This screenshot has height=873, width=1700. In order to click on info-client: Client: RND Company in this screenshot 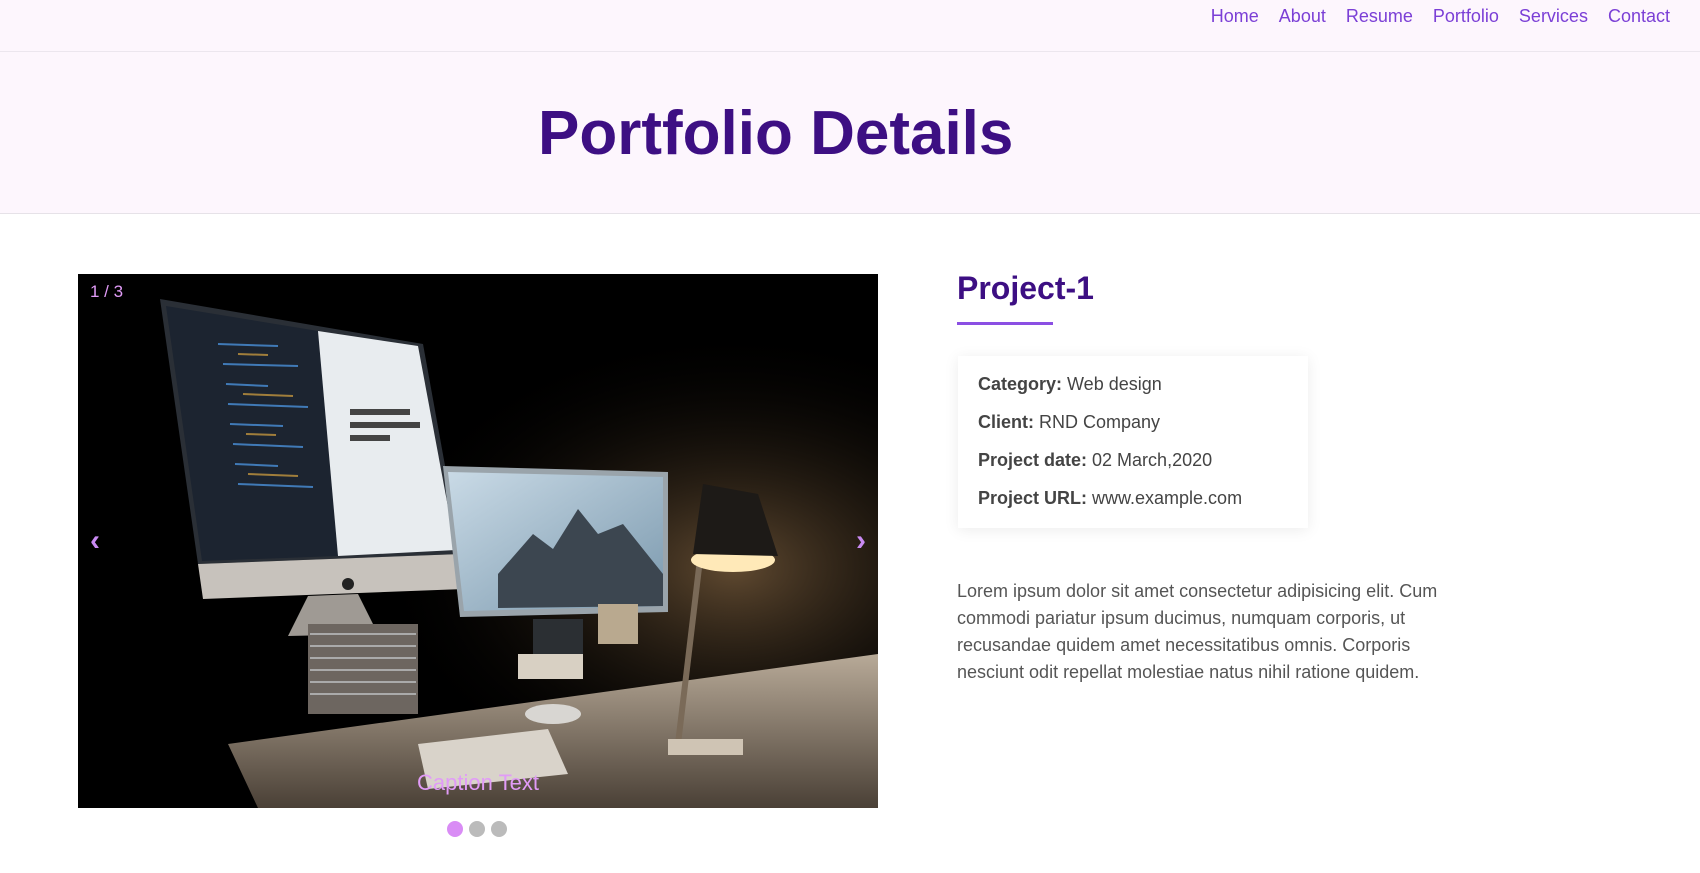, I will do `click(1133, 431)`.